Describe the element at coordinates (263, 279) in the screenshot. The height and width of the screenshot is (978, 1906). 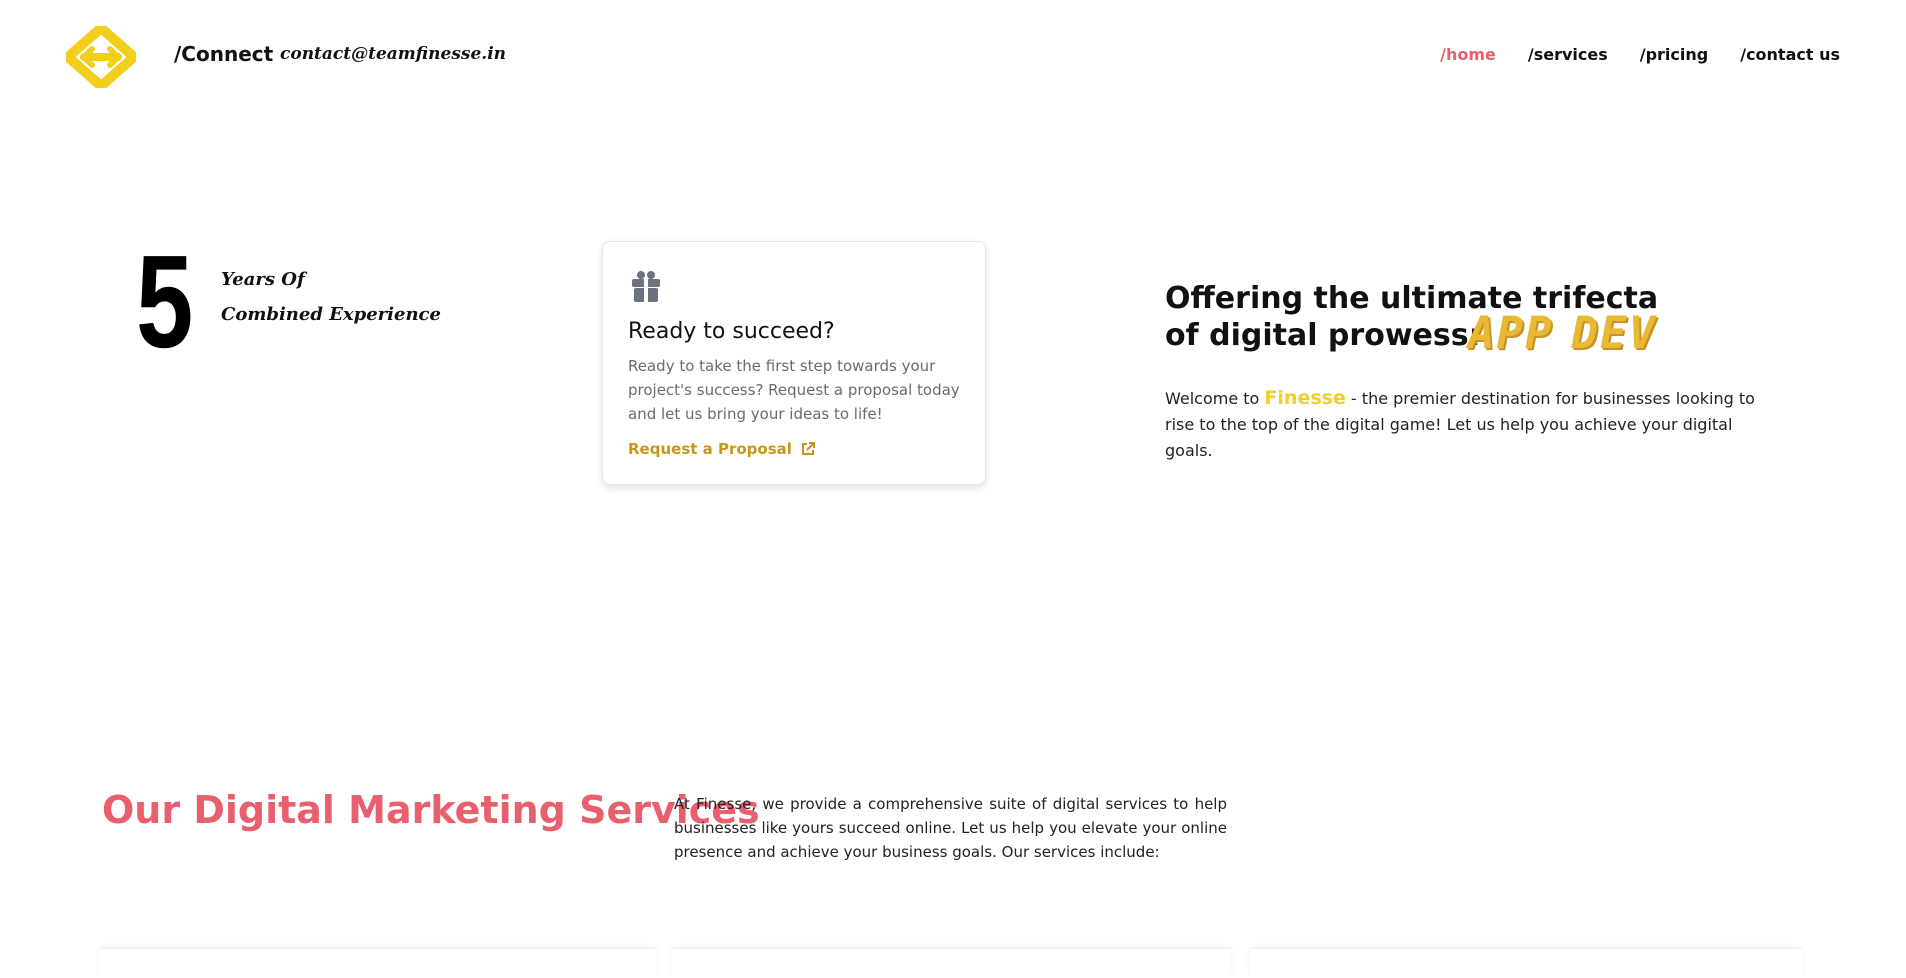
I see `experience-line-1: Years Of` at that location.